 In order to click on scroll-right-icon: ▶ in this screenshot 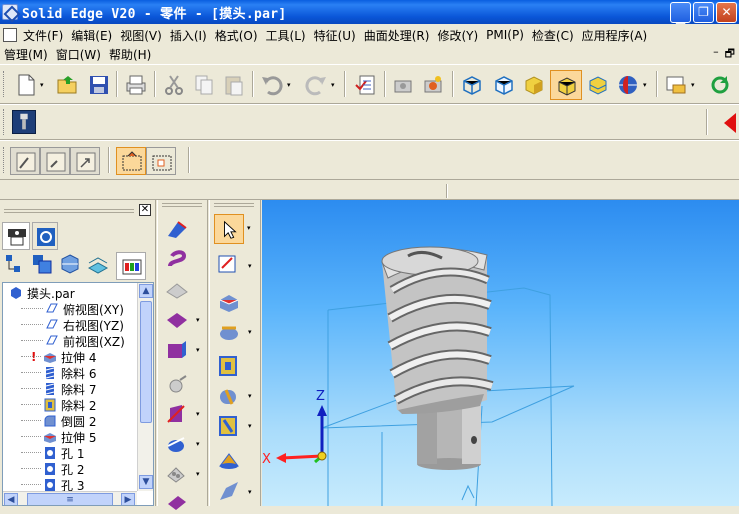, I will do `click(128, 499)`.